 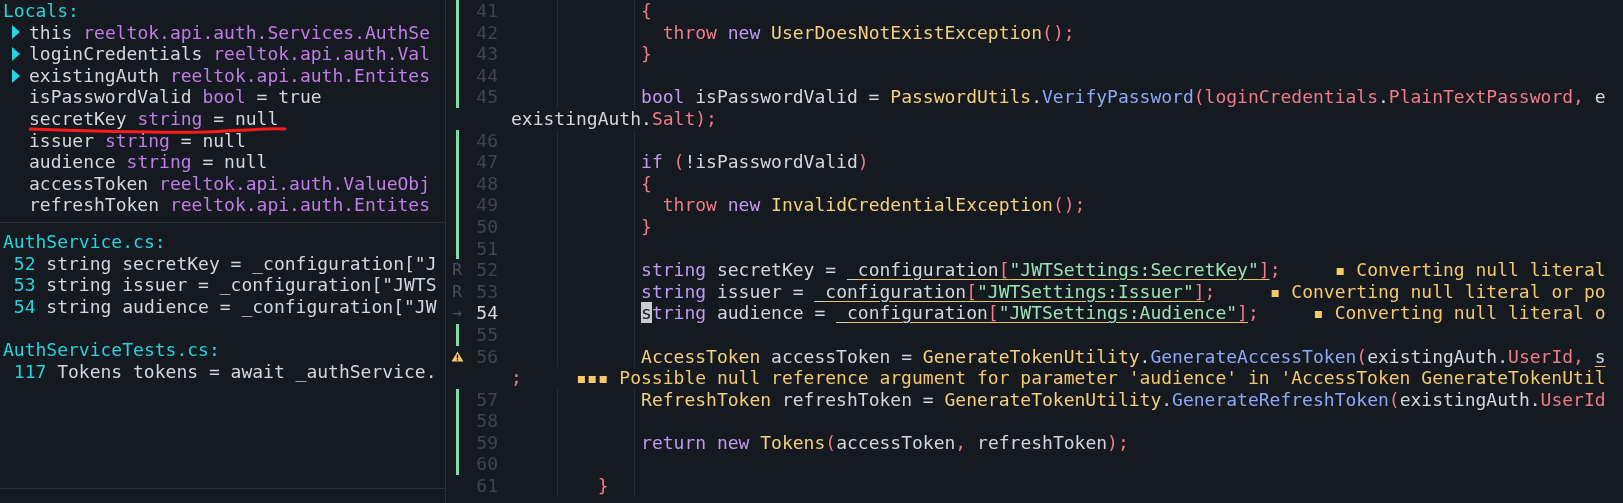 What do you see at coordinates (1123, 399) in the screenshot?
I see `code-line: RefreshToken refreshToken = GenerateTokenUtility.GenerateRefreshToken(existingAuth.UserId` at bounding box center [1123, 399].